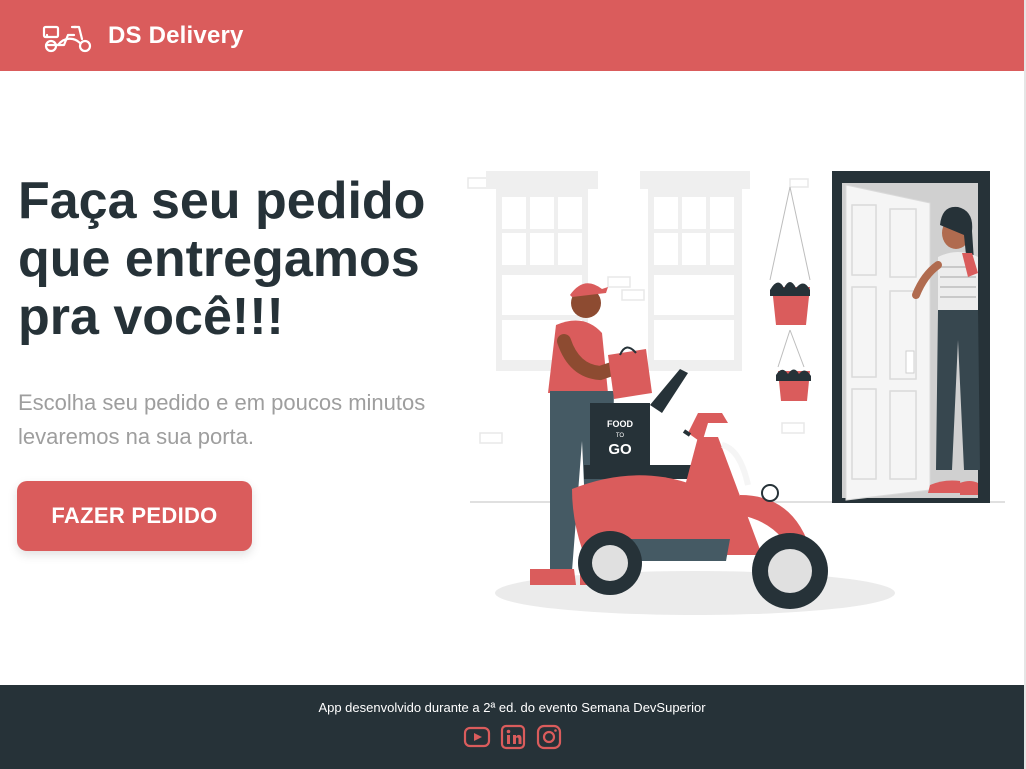 The image size is (1026, 769). What do you see at coordinates (620, 436) in the screenshot?
I see `box-label-to: TO` at bounding box center [620, 436].